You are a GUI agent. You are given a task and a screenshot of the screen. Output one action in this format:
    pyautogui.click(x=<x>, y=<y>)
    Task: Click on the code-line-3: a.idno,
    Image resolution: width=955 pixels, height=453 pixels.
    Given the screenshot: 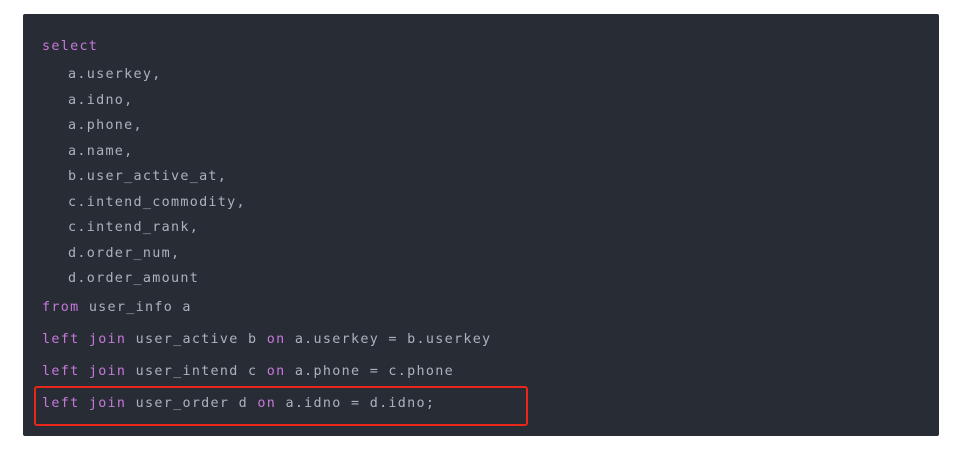 What is the action you would take?
    pyautogui.click(x=88, y=101)
    